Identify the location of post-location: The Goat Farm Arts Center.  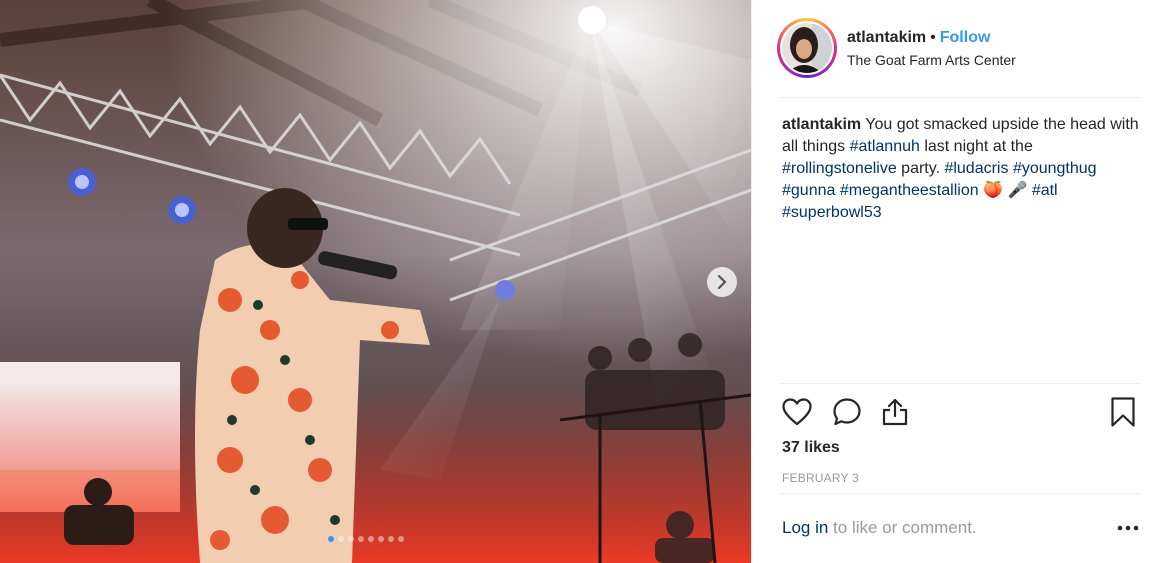
(931, 60).